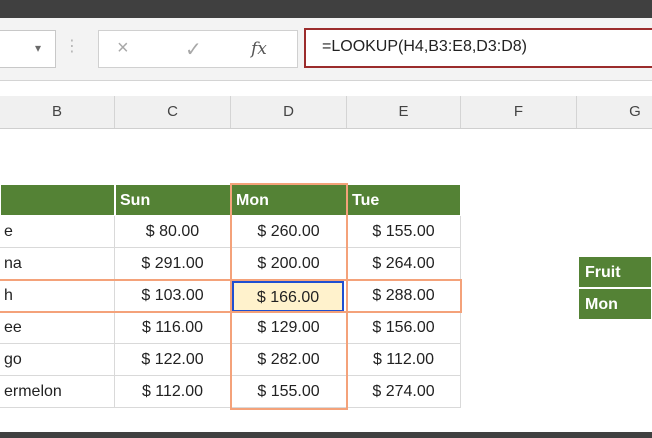  Describe the element at coordinates (173, 328) in the screenshot. I see `sun-cell: $ 116.00` at that location.